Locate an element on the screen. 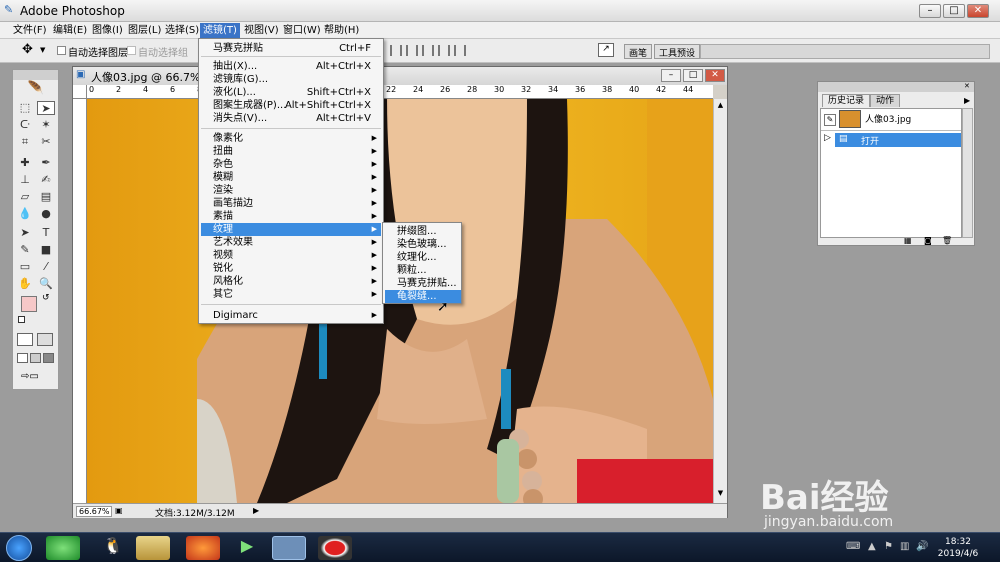  filter-noise: 杂色 ▶ is located at coordinates (291, 164).